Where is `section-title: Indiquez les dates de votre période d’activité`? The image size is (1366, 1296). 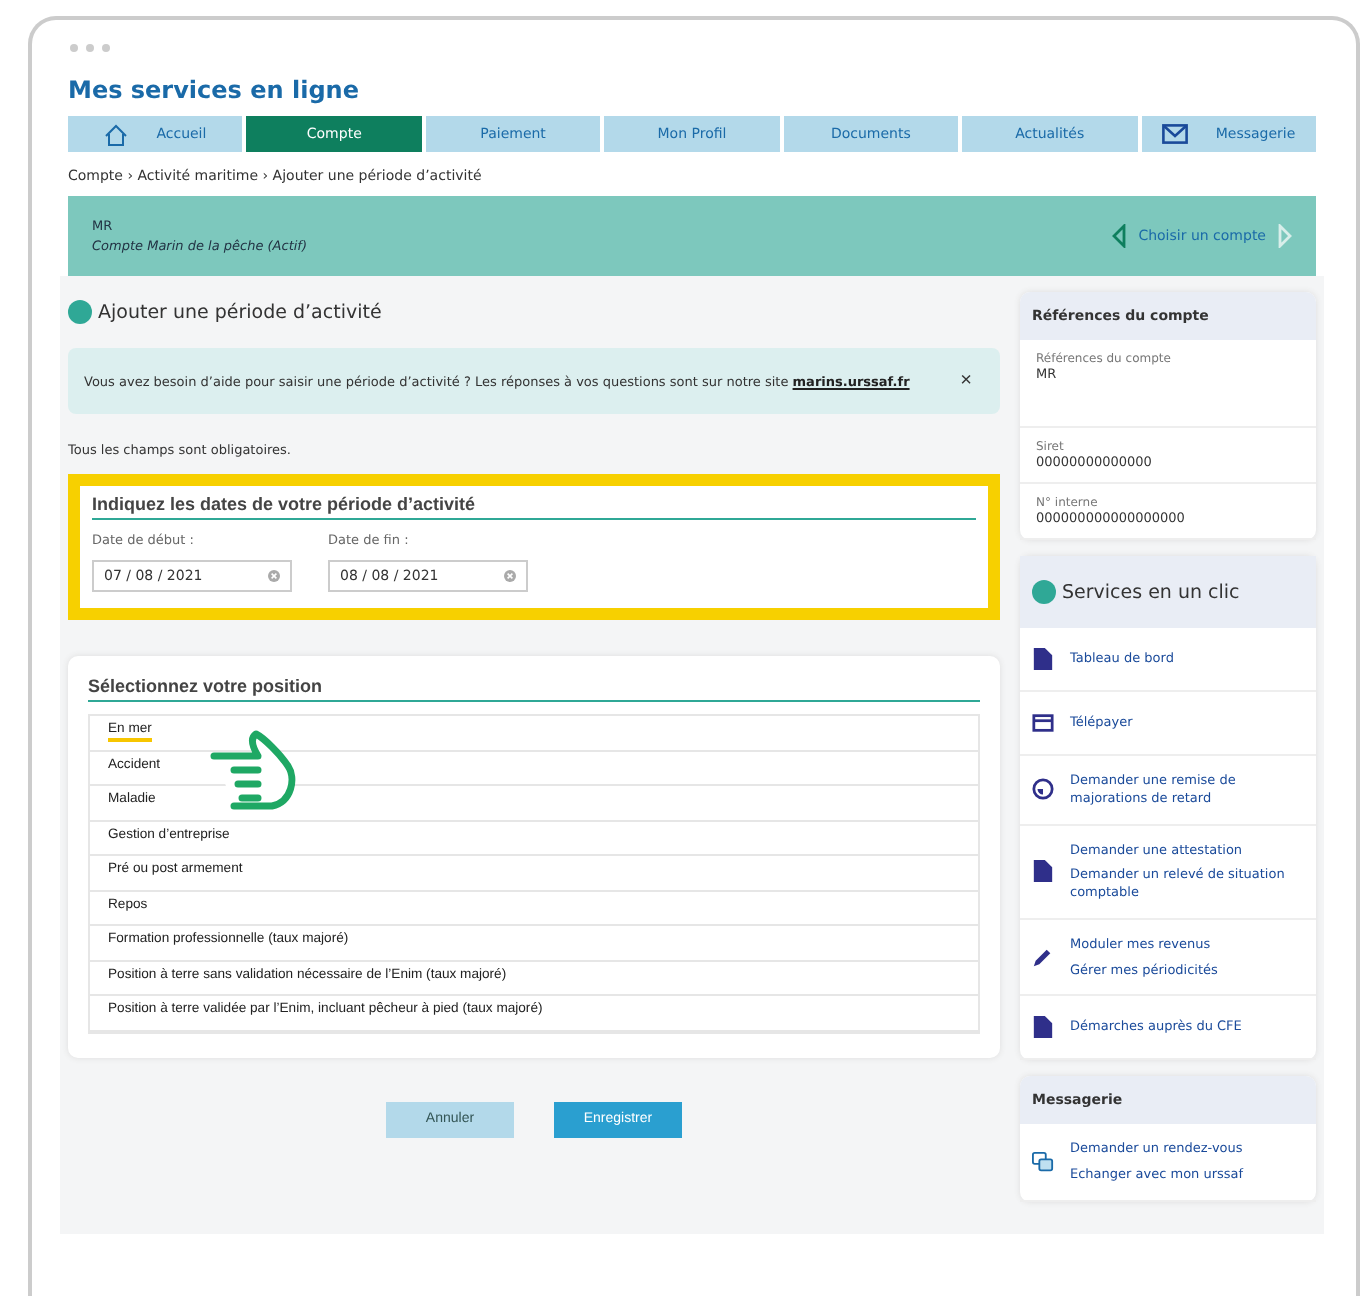 section-title: Indiquez les dates de votre période d’activité is located at coordinates (534, 507).